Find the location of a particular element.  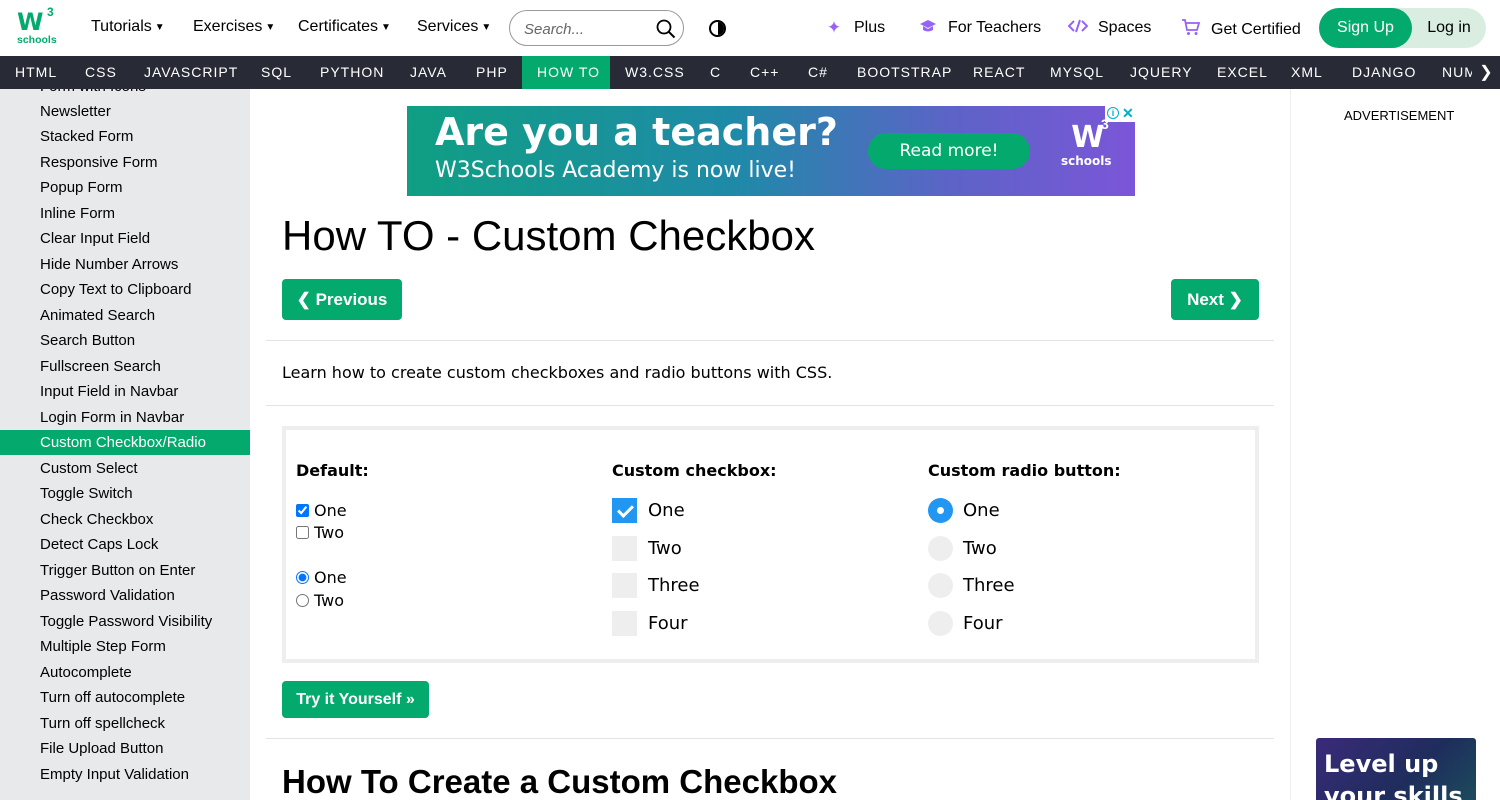

sidebar-item-empty-input-validation: Empty Input Validation is located at coordinates (125, 774).